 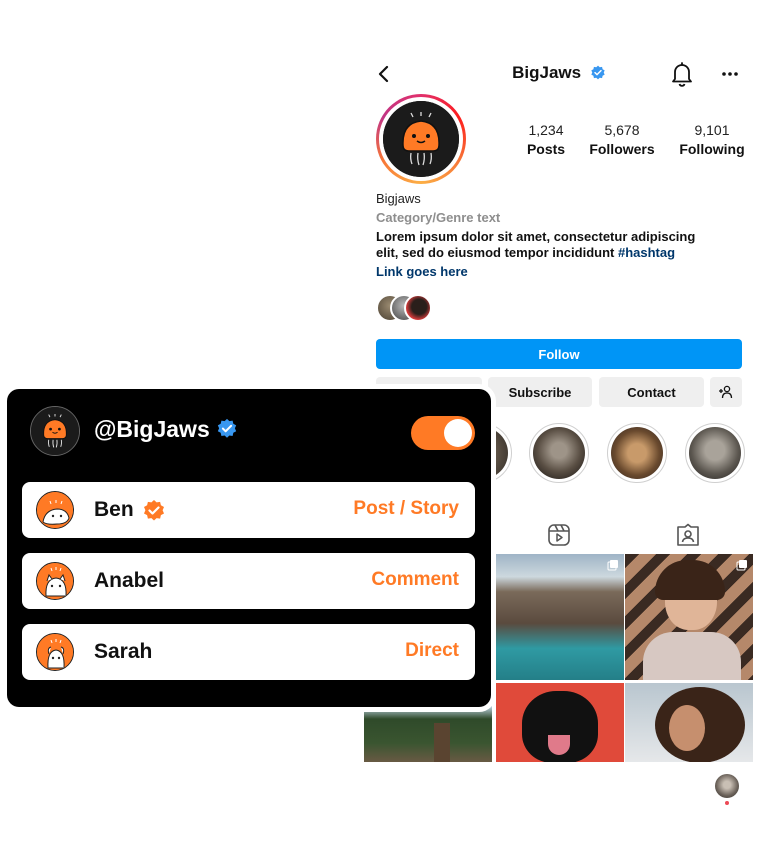 What do you see at coordinates (406, 508) in the screenshot?
I see `notification-type: Post / Story` at bounding box center [406, 508].